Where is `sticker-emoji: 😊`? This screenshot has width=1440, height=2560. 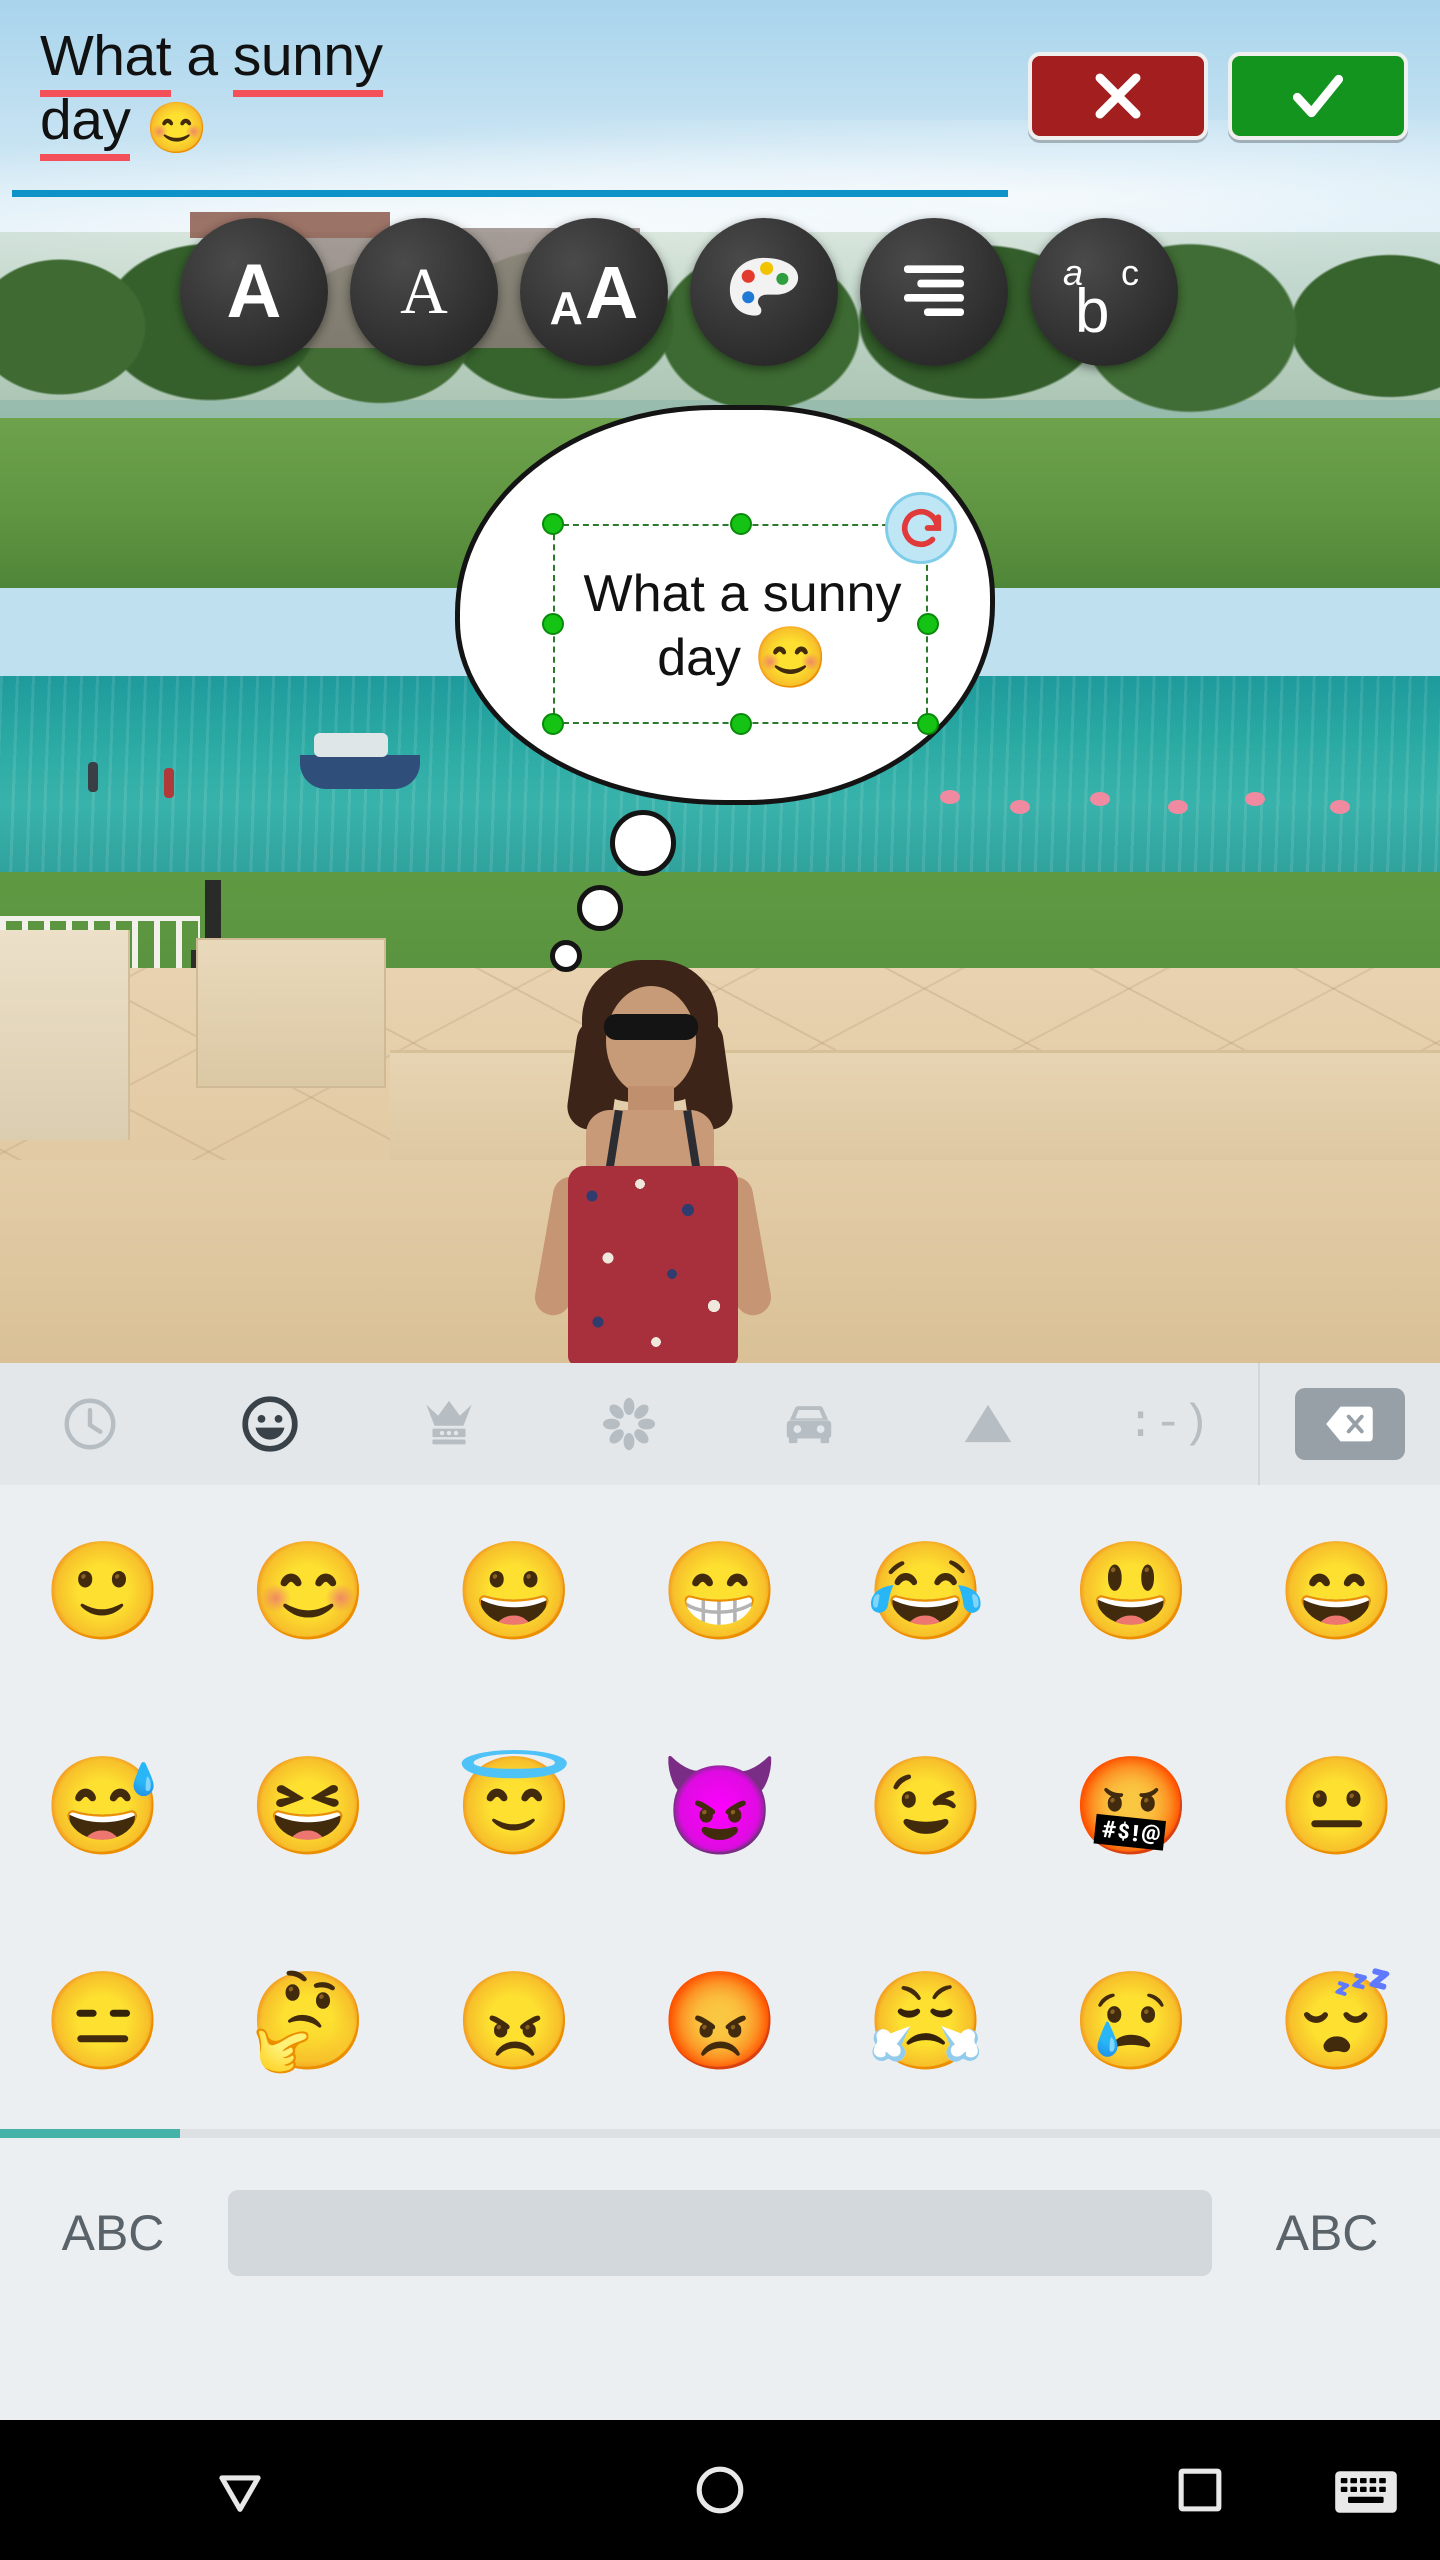 sticker-emoji: 😊 is located at coordinates (790, 657).